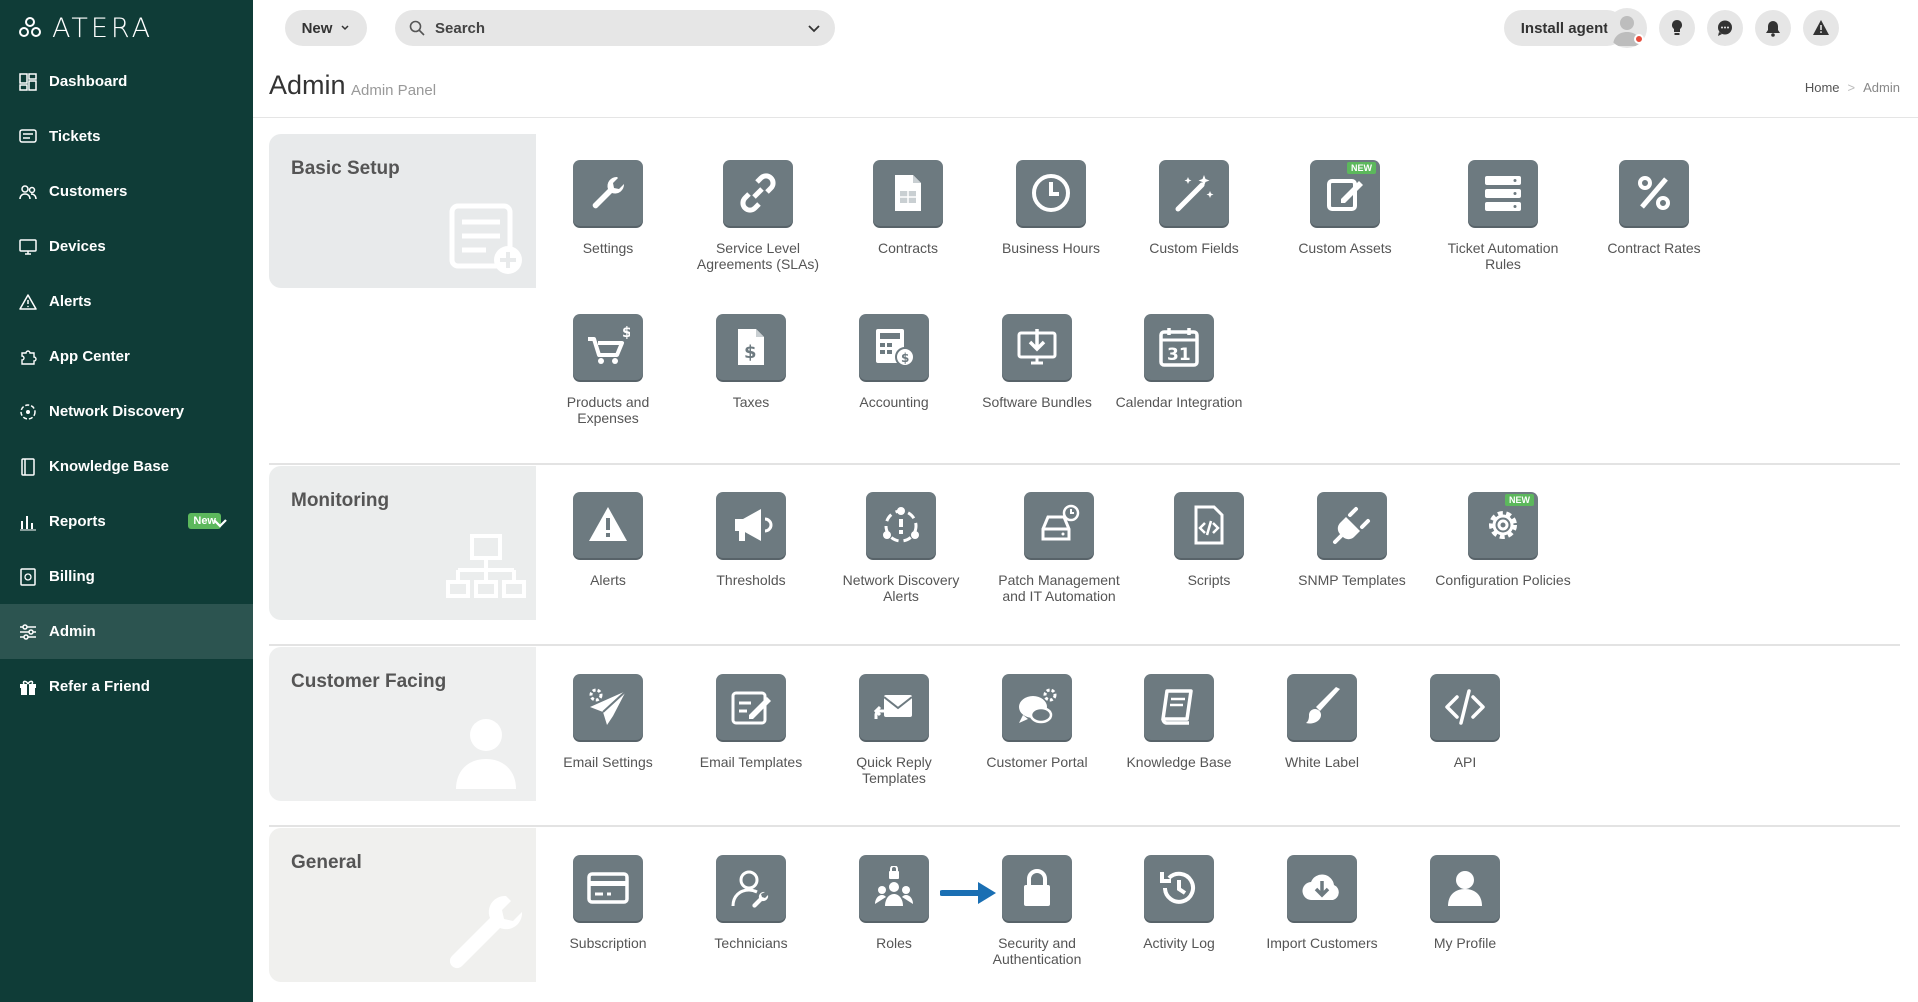 Image resolution: width=1918 pixels, height=1002 pixels. Describe the element at coordinates (486, 566) in the screenshot. I see `sitemap-icon` at that location.